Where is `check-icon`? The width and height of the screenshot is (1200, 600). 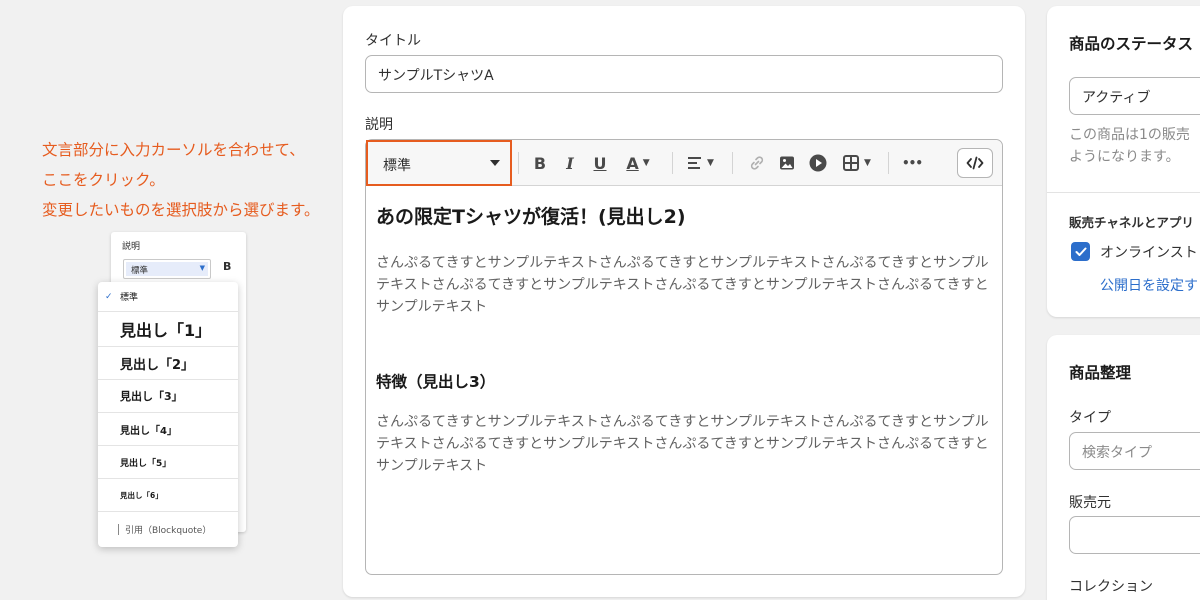
check-icon is located at coordinates (1080, 251).